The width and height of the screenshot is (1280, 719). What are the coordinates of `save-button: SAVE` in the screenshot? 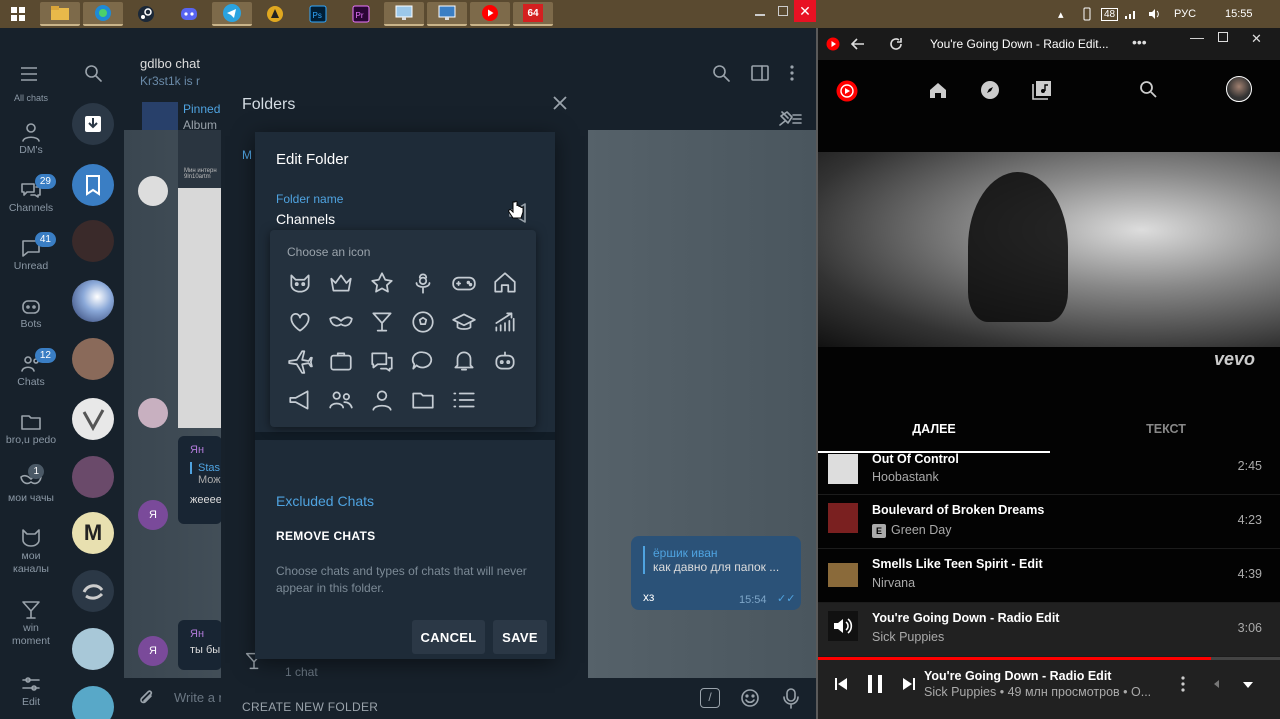 It's located at (520, 637).